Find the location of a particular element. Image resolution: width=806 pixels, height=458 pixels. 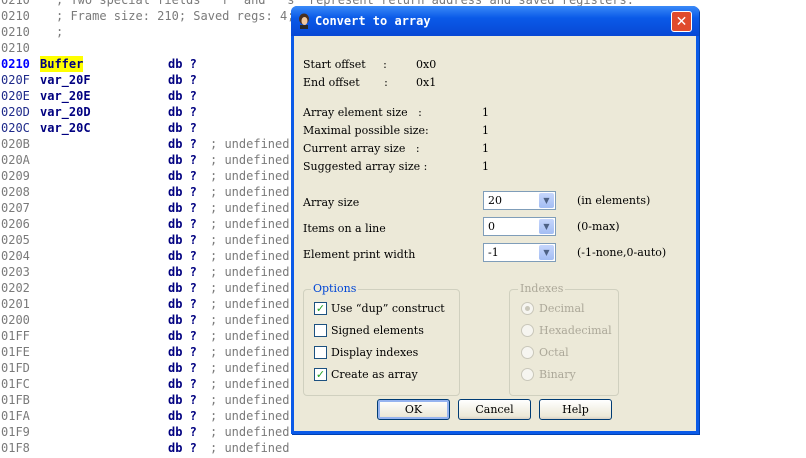

binary-label: Binary is located at coordinates (557, 374).